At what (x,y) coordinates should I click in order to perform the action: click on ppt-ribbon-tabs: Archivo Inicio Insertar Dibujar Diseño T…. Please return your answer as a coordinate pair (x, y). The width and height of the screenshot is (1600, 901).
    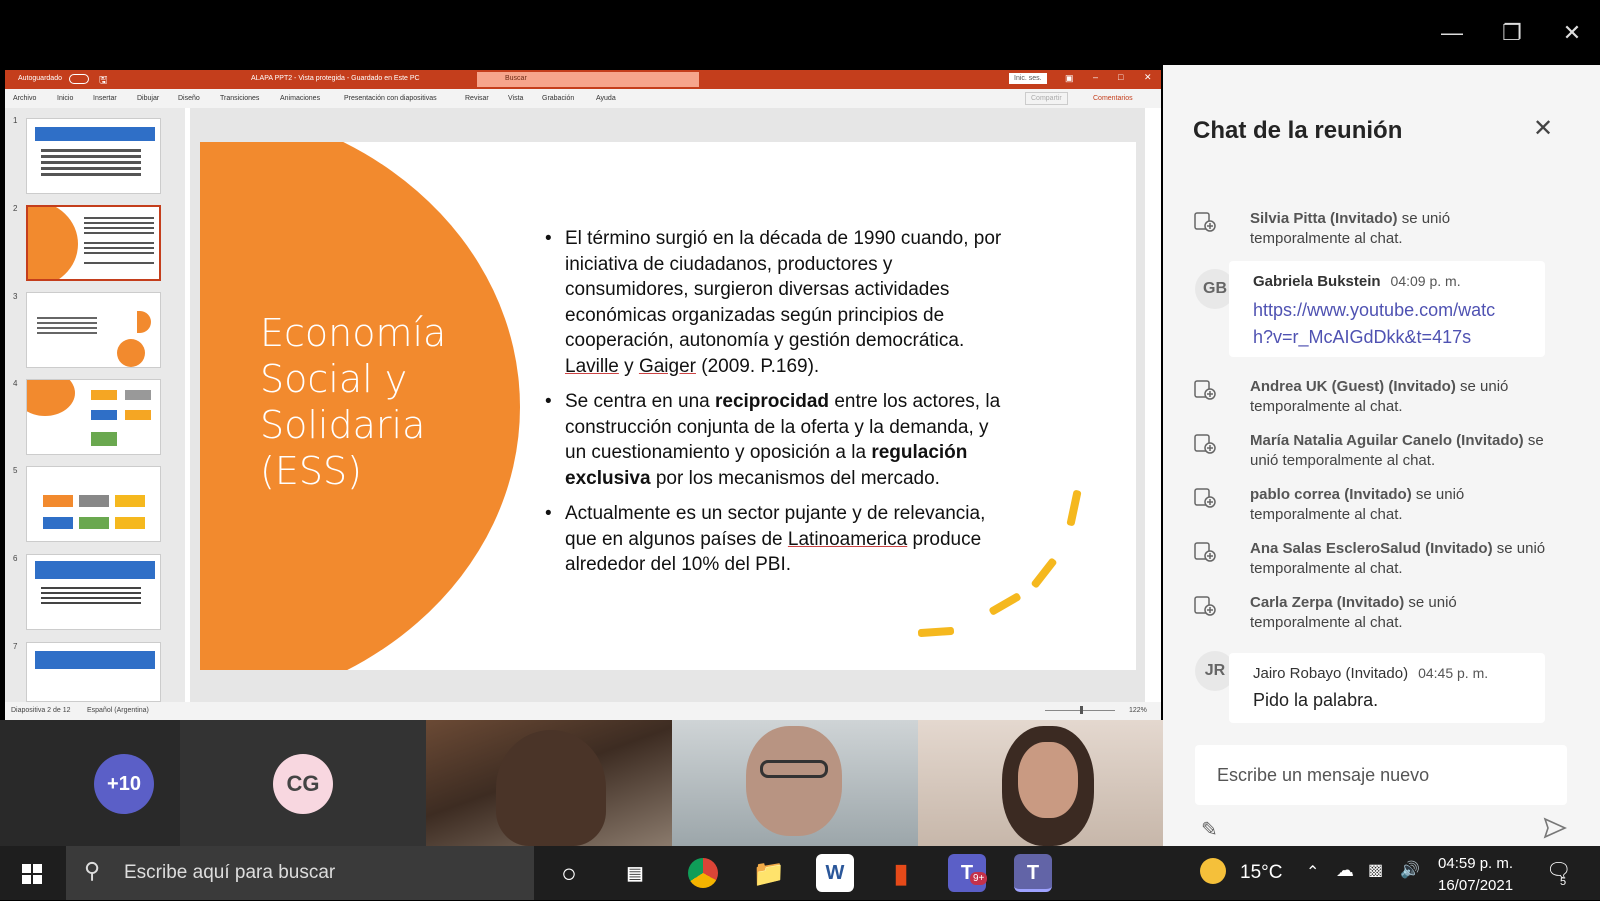
    Looking at the image, I should click on (583, 98).